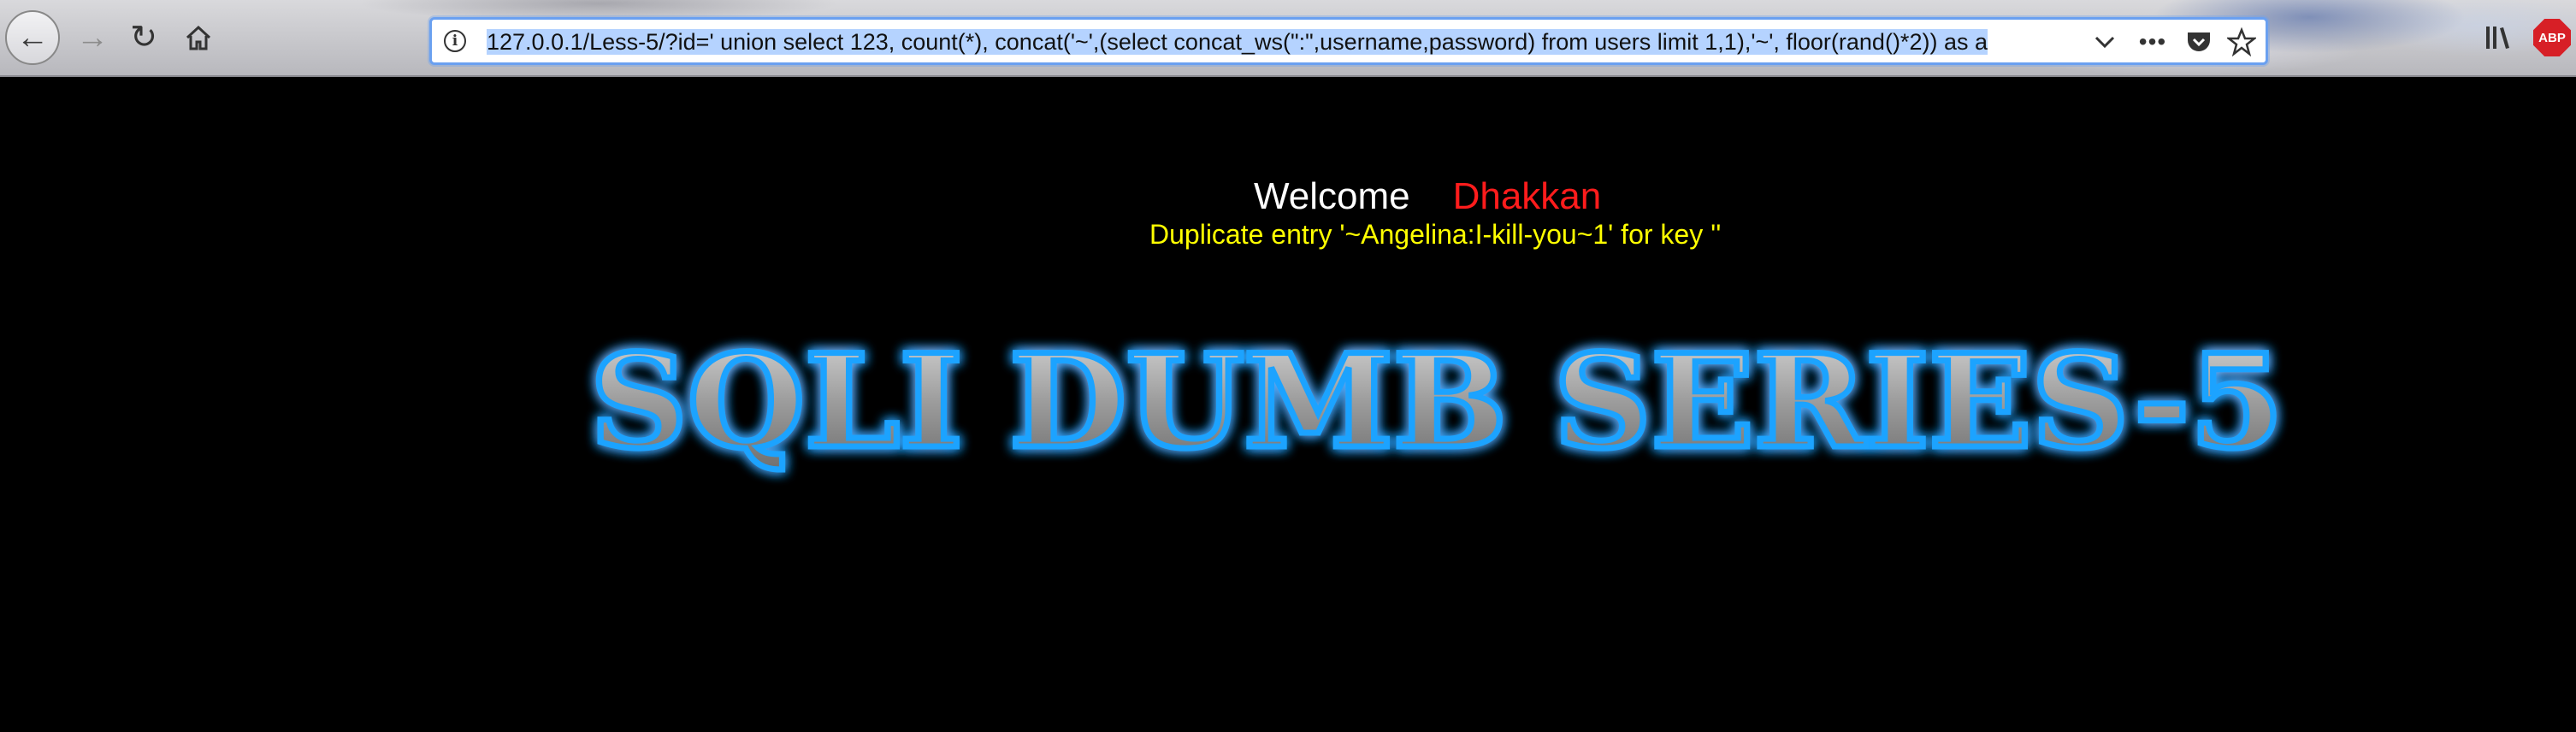  I want to click on chevron-down-icon, so click(2105, 42).